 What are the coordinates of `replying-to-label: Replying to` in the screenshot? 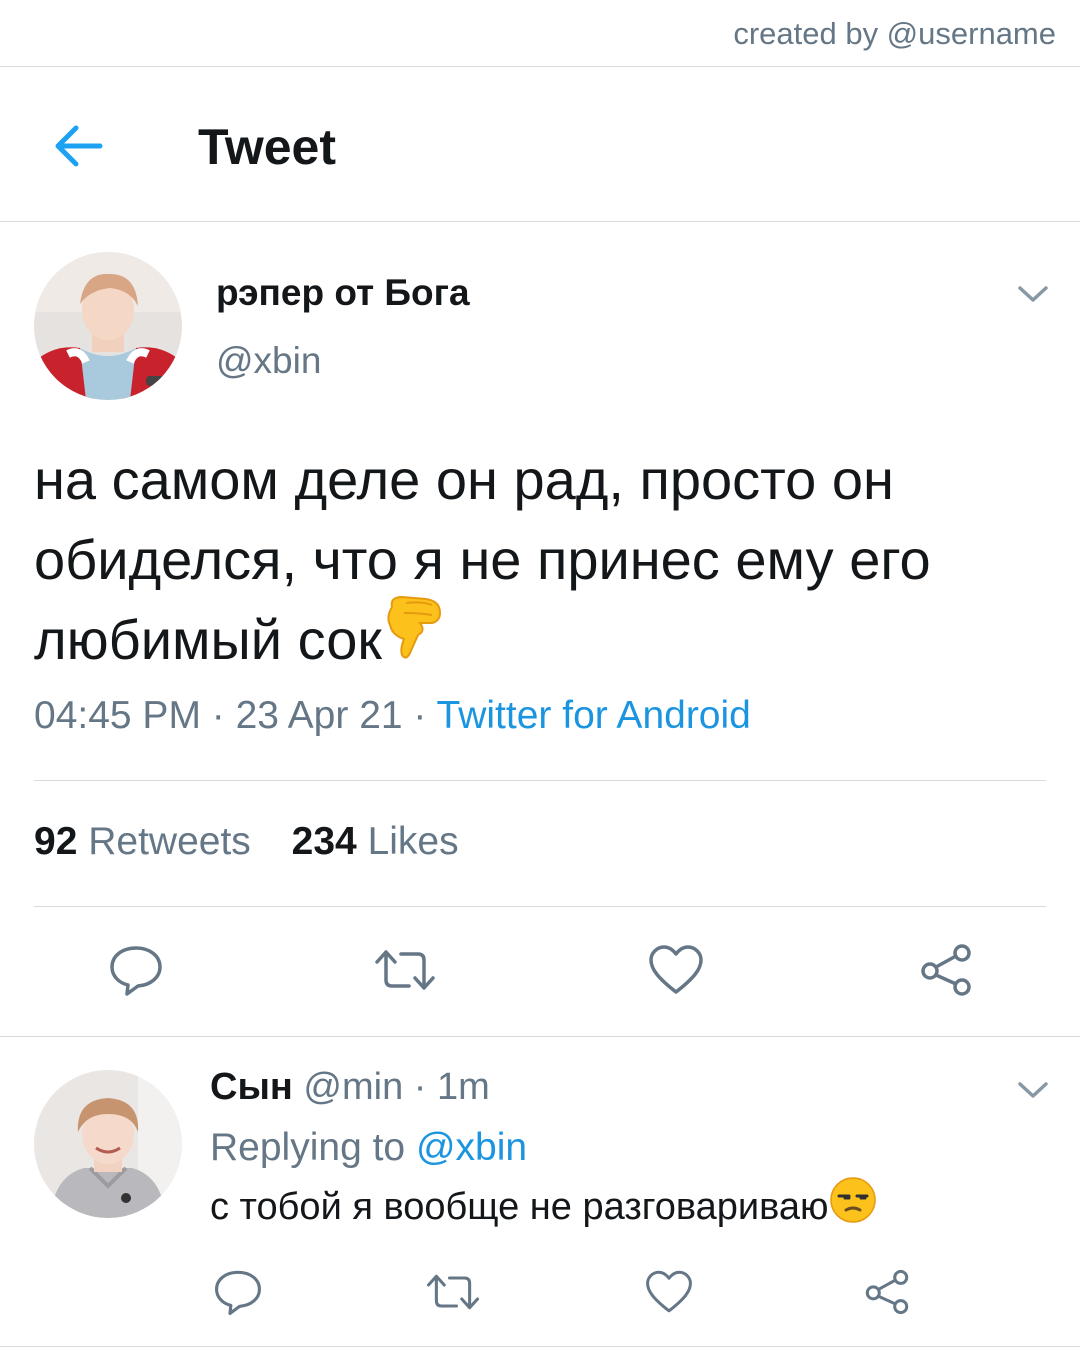 It's located at (308, 1147).